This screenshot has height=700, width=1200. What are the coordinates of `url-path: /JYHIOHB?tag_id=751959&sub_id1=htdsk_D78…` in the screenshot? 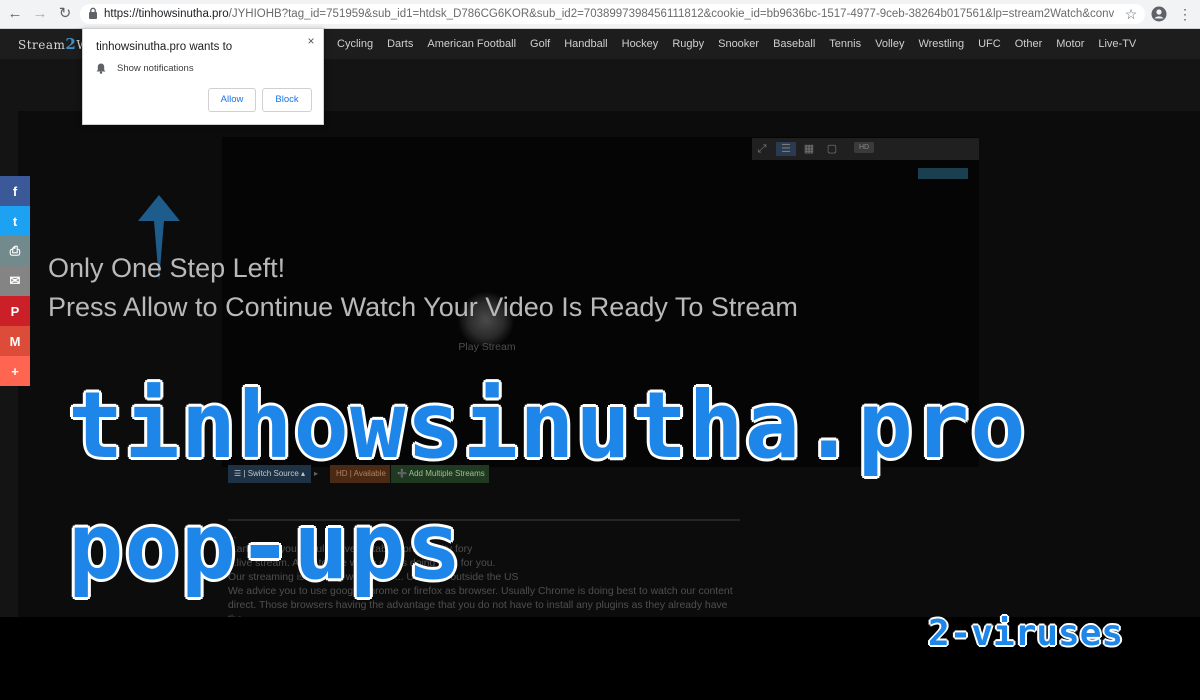 It's located at (671, 14).